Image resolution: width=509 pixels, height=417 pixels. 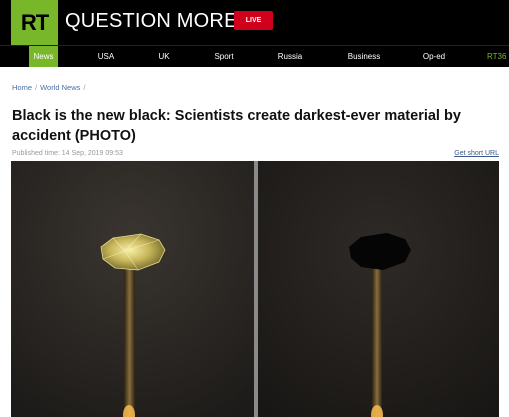 I want to click on nav-item-sport: Sport, so click(x=224, y=56).